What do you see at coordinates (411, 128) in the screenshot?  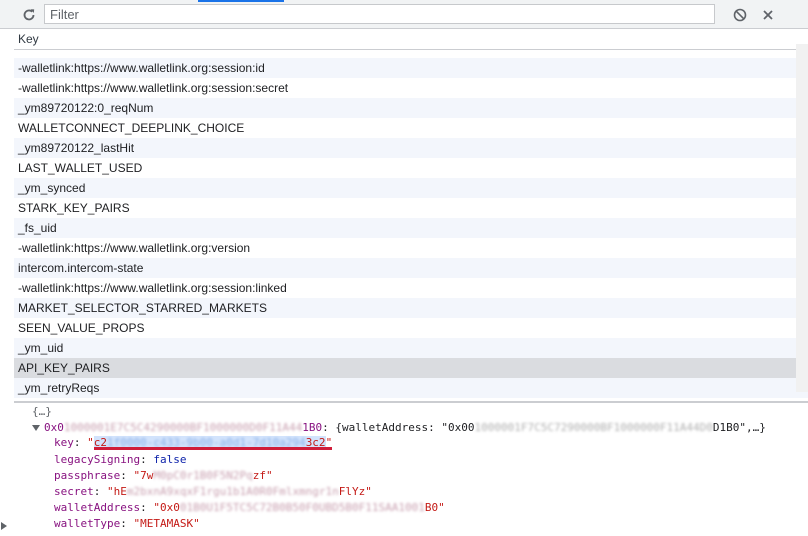 I see `table-row: WALLETCONNECT_DEEPLINK_CHOICE` at bounding box center [411, 128].